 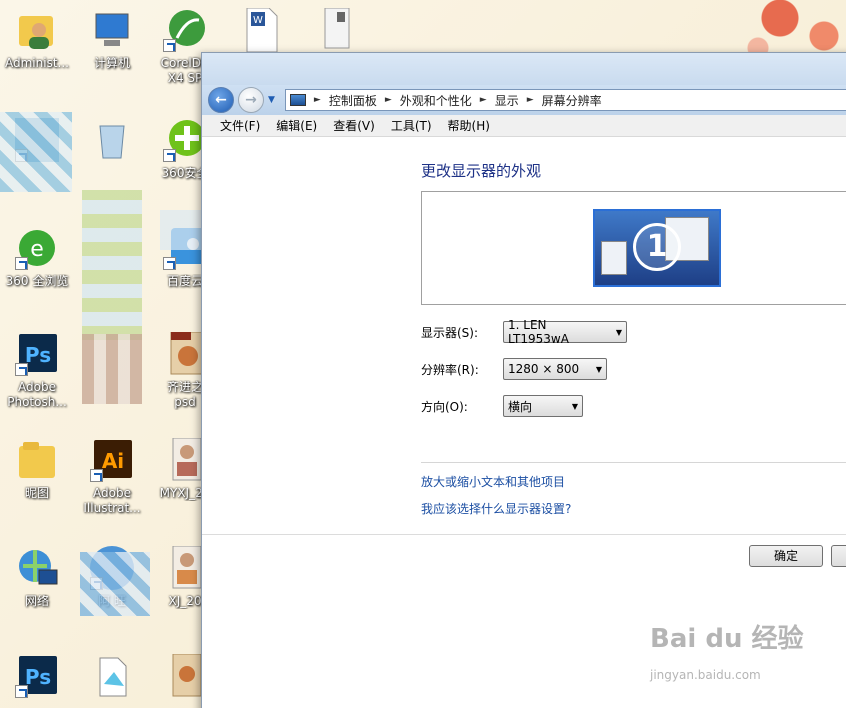 I want to click on menu-view: 查看(V), so click(x=354, y=125).